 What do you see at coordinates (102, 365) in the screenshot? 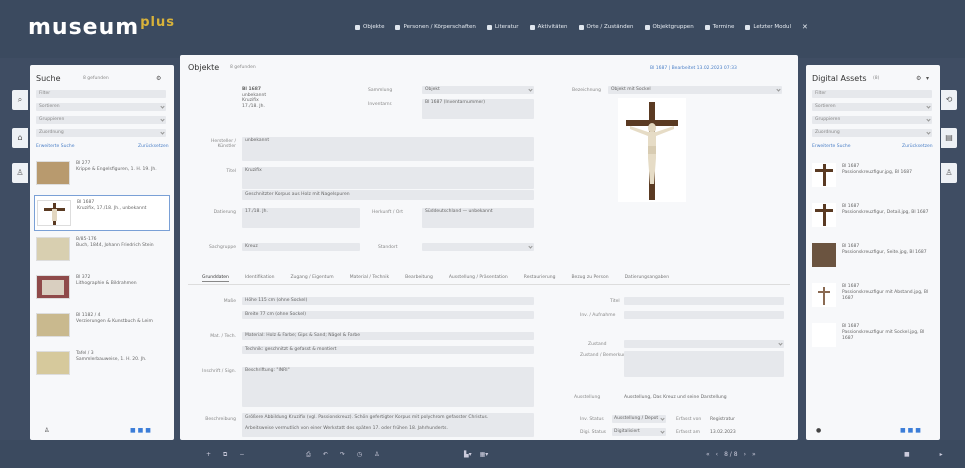
I see `list-item: Tafel / 3 Sammlerbauweise, 1. H. 20. Jh.` at bounding box center [102, 365].